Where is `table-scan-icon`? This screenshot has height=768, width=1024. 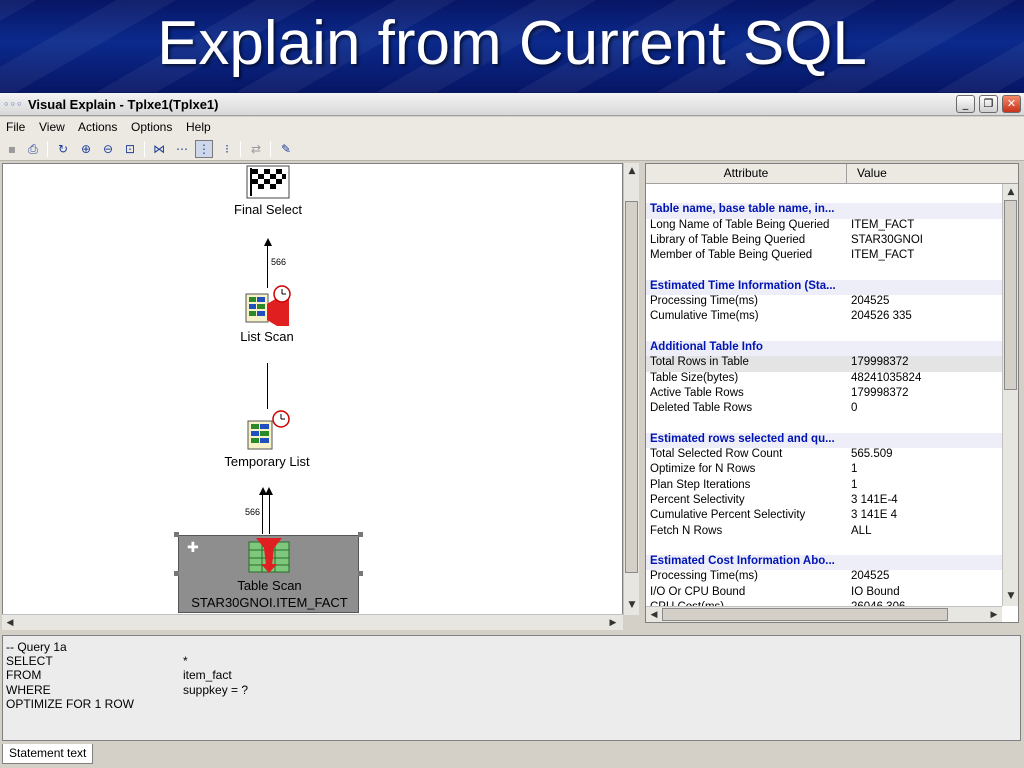
table-scan-icon is located at coordinates (269, 555).